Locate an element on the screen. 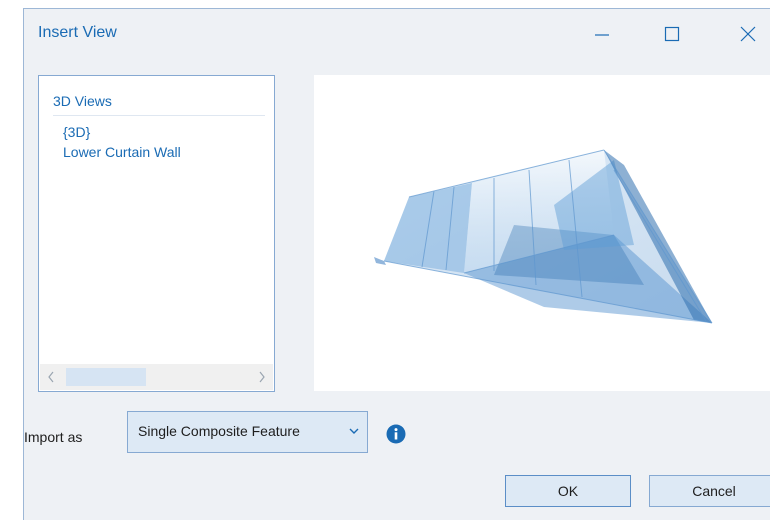  scroll-right-button is located at coordinates (262, 377).